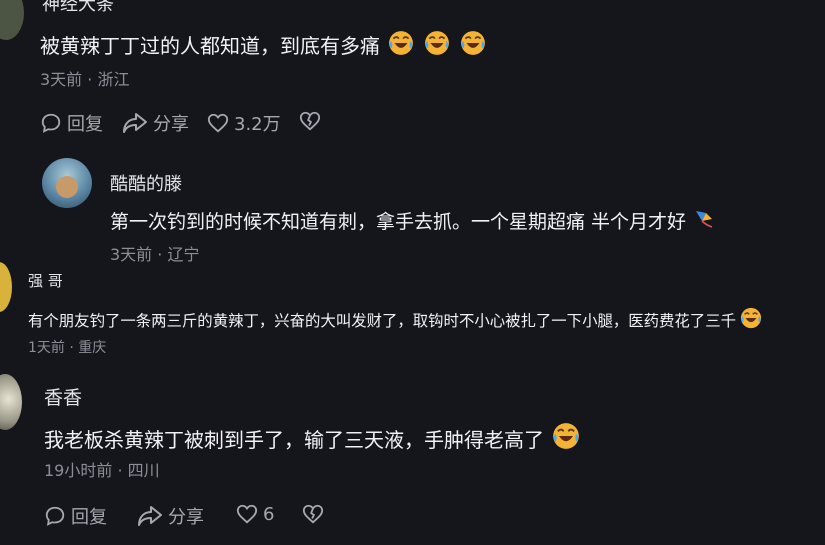 The image size is (825, 545). I want to click on like-button: 3.2万, so click(244, 123).